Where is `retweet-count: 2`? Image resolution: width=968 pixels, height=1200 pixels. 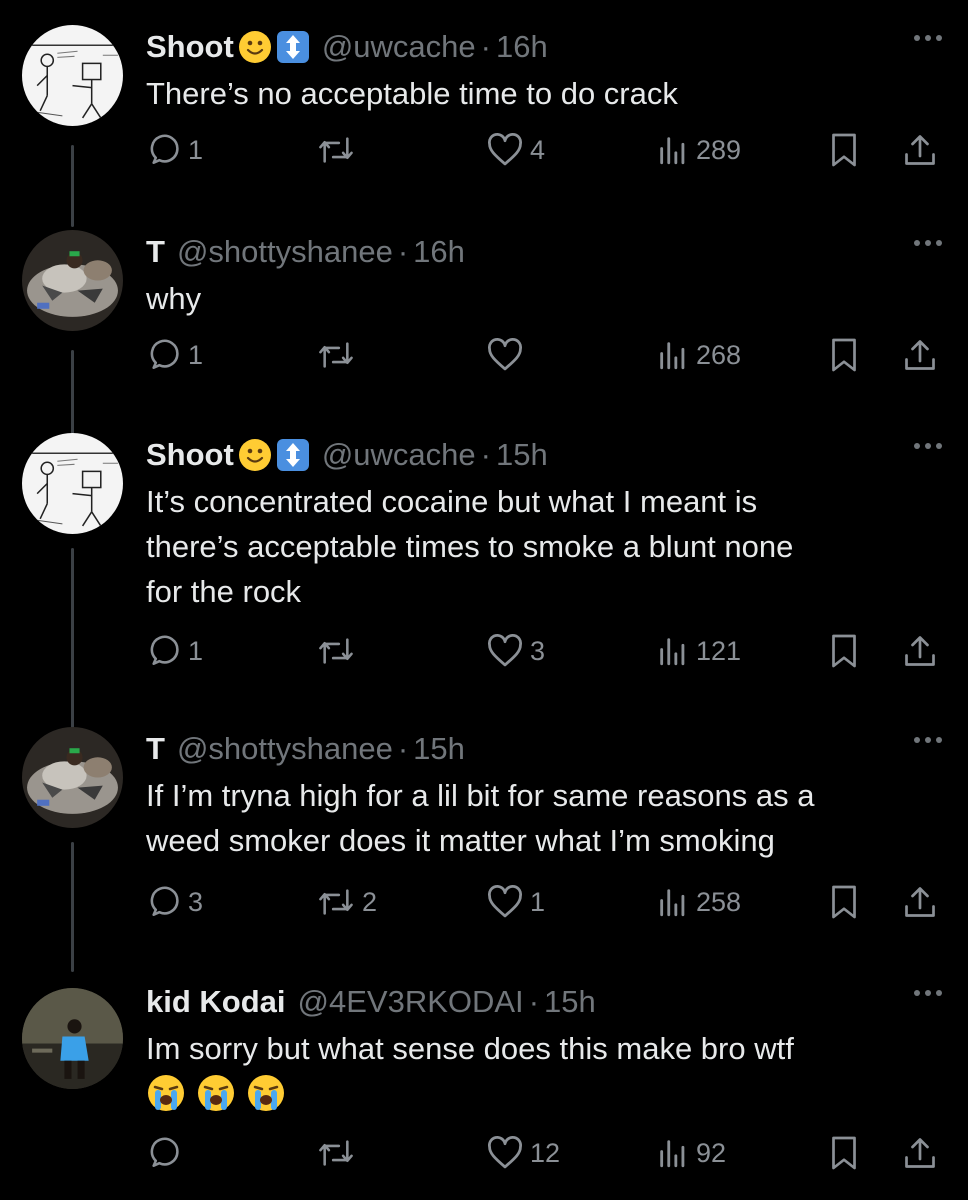
retweet-count: 2 is located at coordinates (370, 901).